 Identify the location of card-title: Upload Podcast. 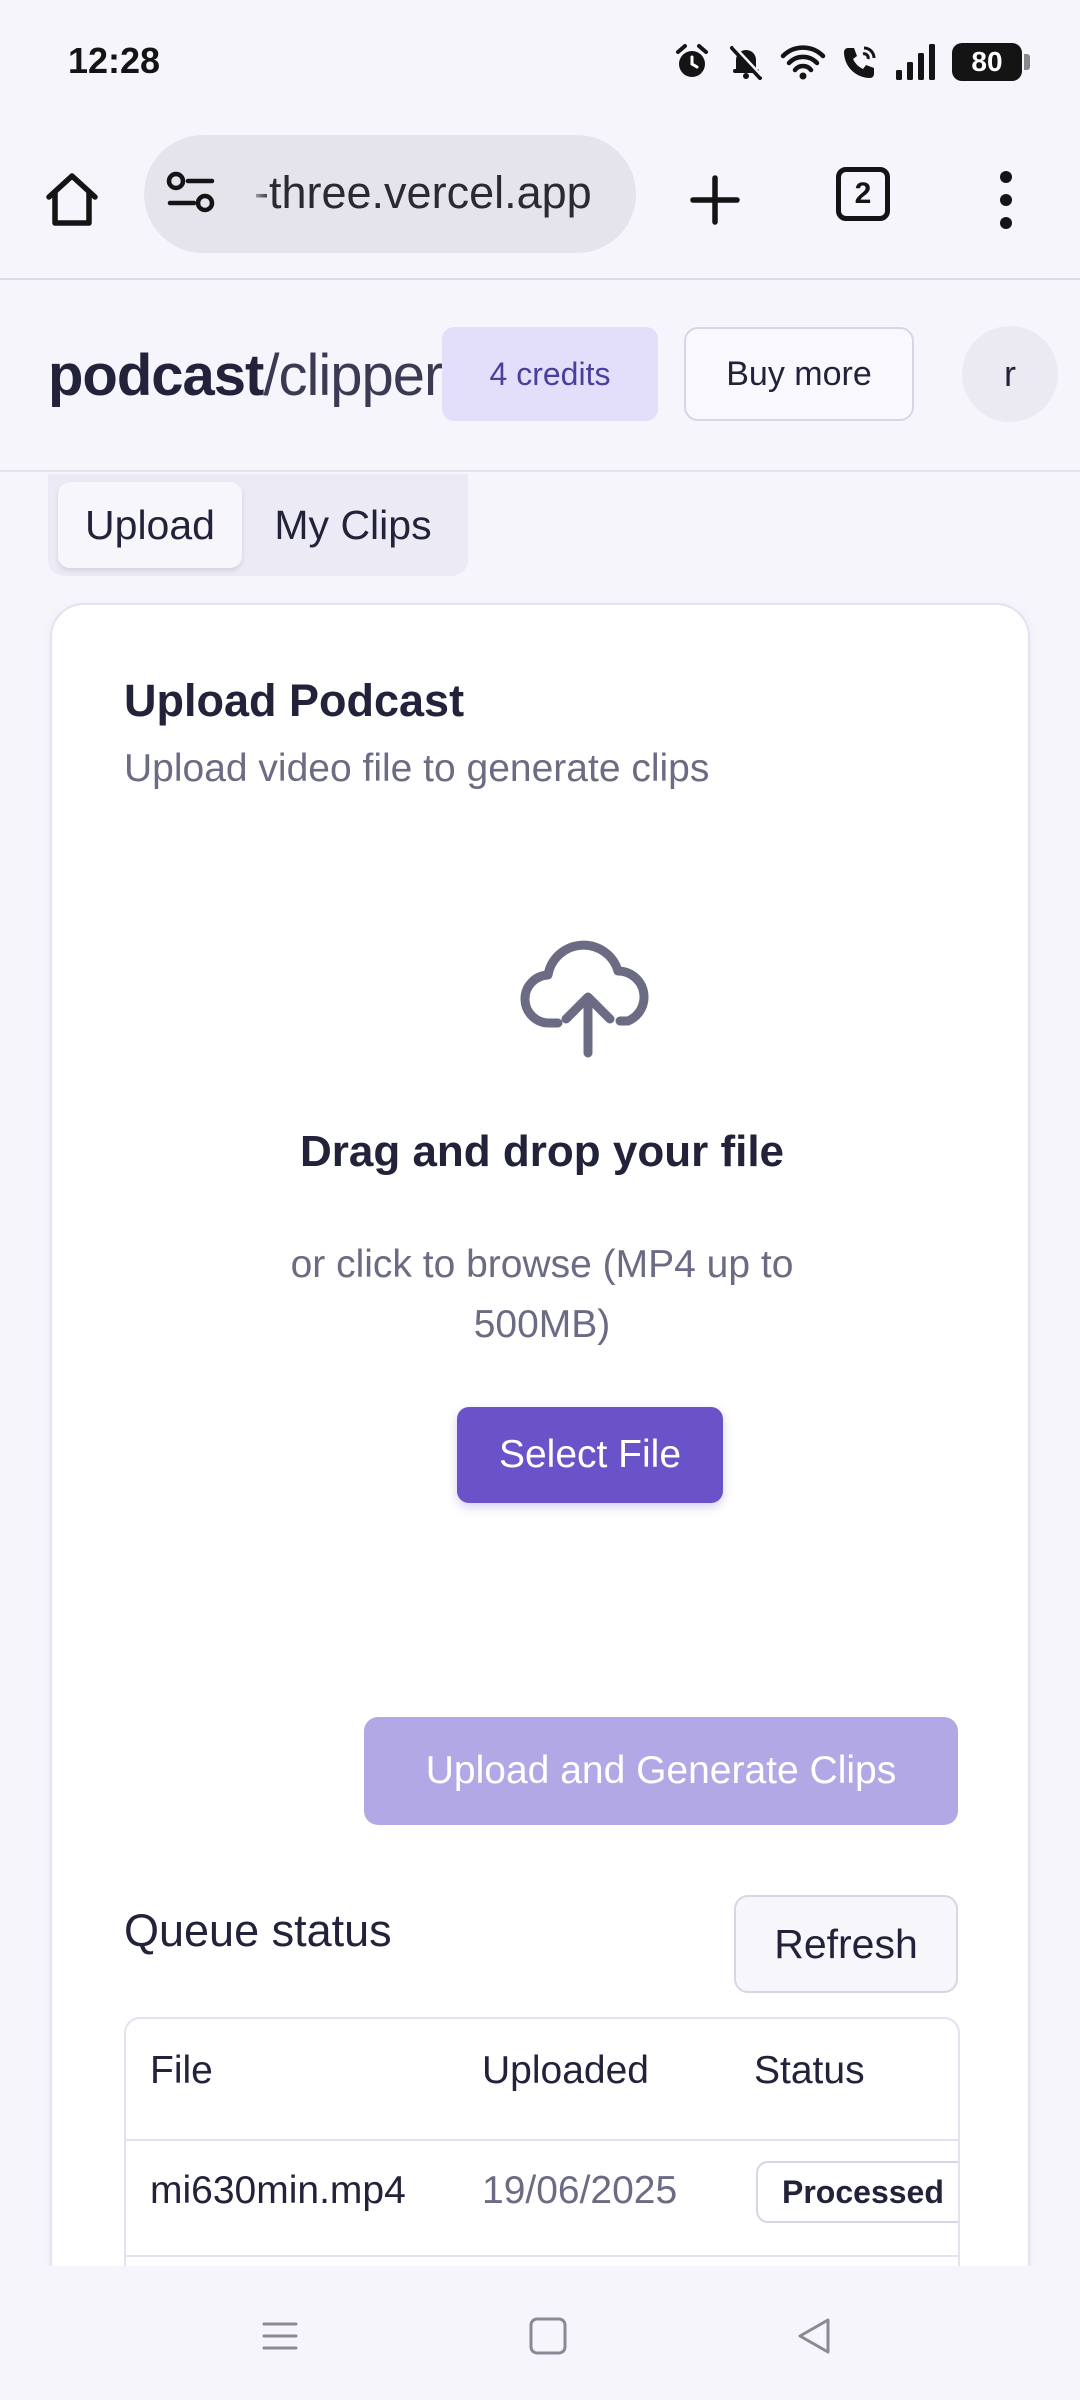
(294, 700).